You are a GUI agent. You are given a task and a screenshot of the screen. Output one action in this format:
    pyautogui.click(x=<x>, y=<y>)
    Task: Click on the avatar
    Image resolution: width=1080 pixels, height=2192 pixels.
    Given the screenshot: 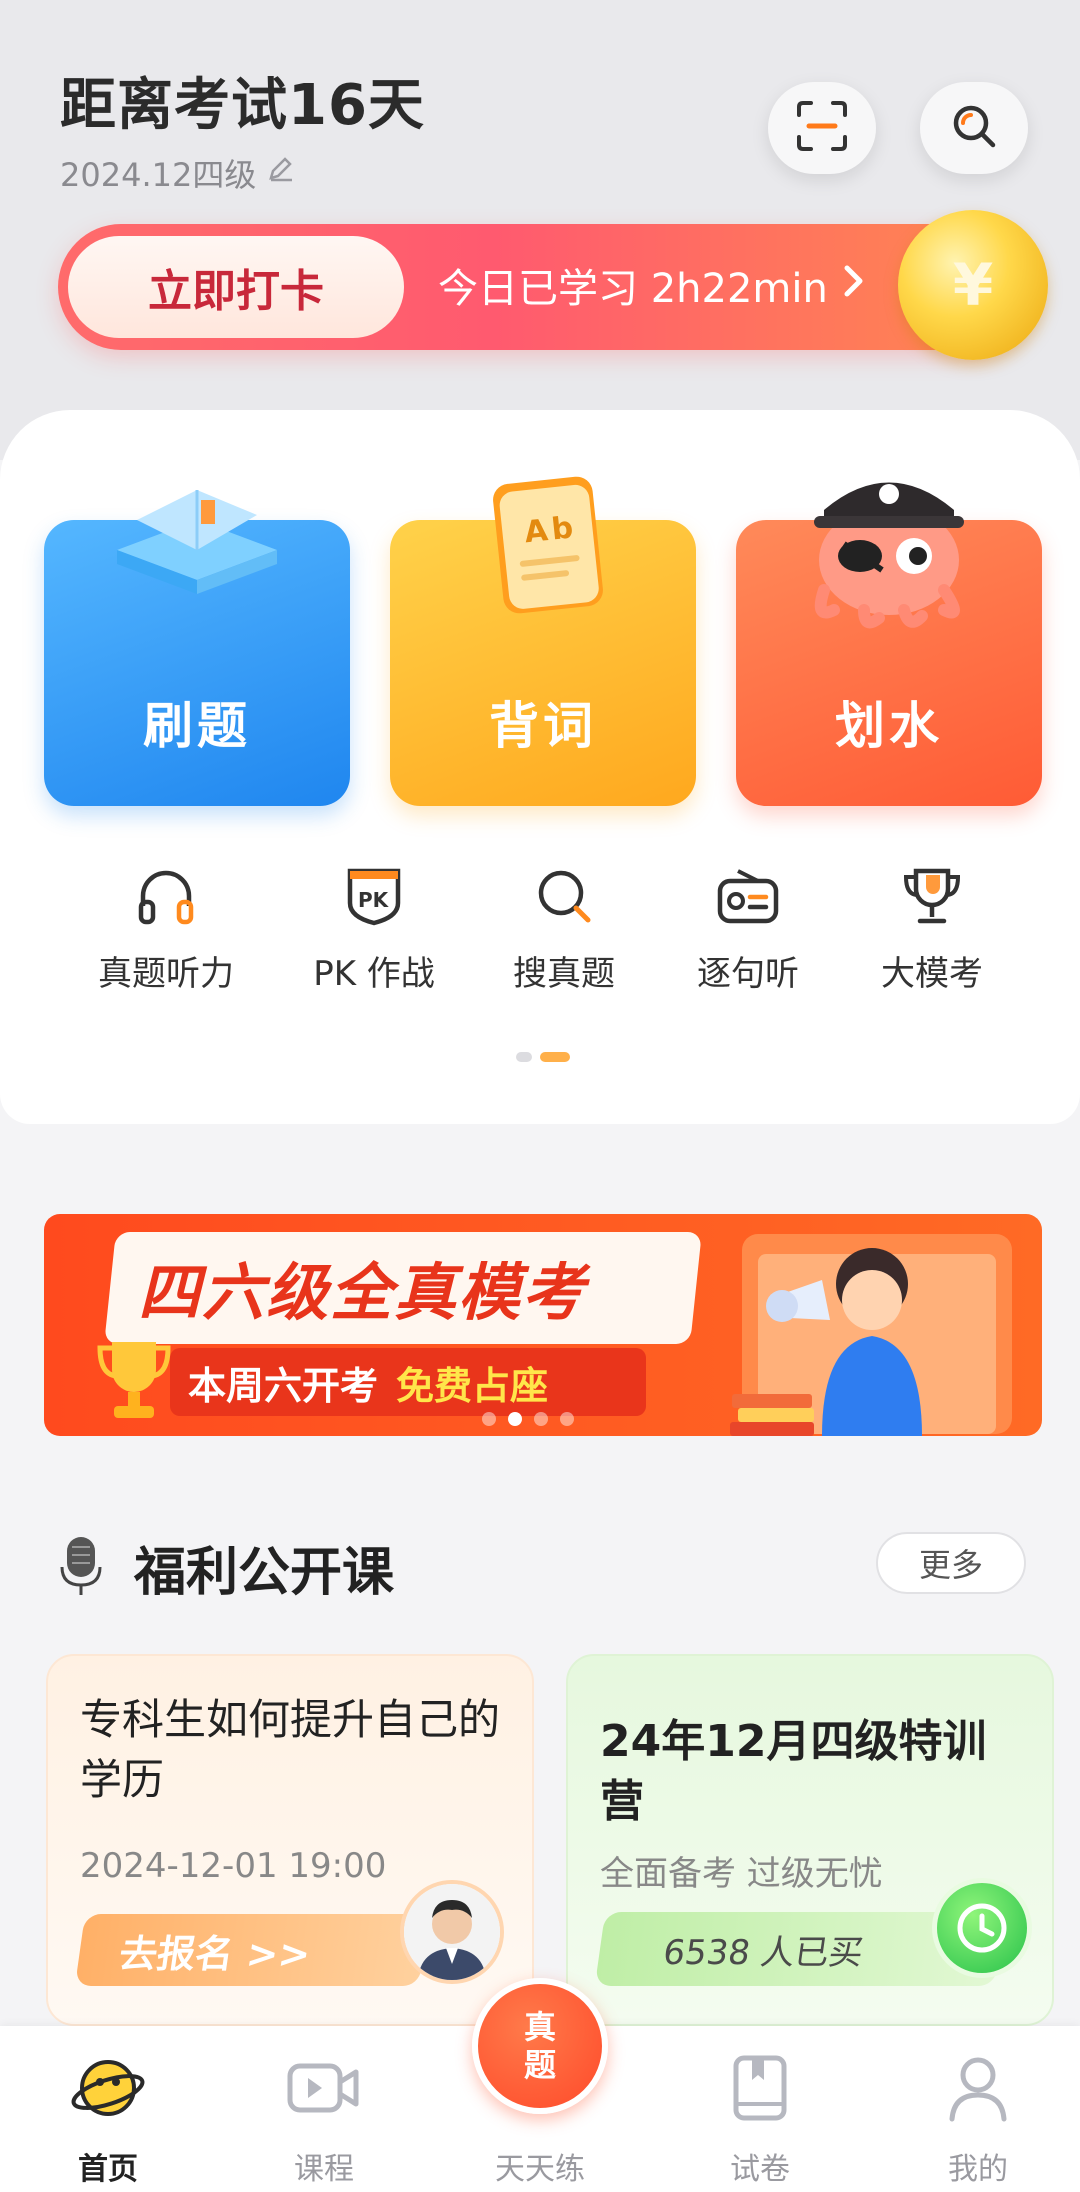 What is the action you would take?
    pyautogui.click(x=452, y=1932)
    